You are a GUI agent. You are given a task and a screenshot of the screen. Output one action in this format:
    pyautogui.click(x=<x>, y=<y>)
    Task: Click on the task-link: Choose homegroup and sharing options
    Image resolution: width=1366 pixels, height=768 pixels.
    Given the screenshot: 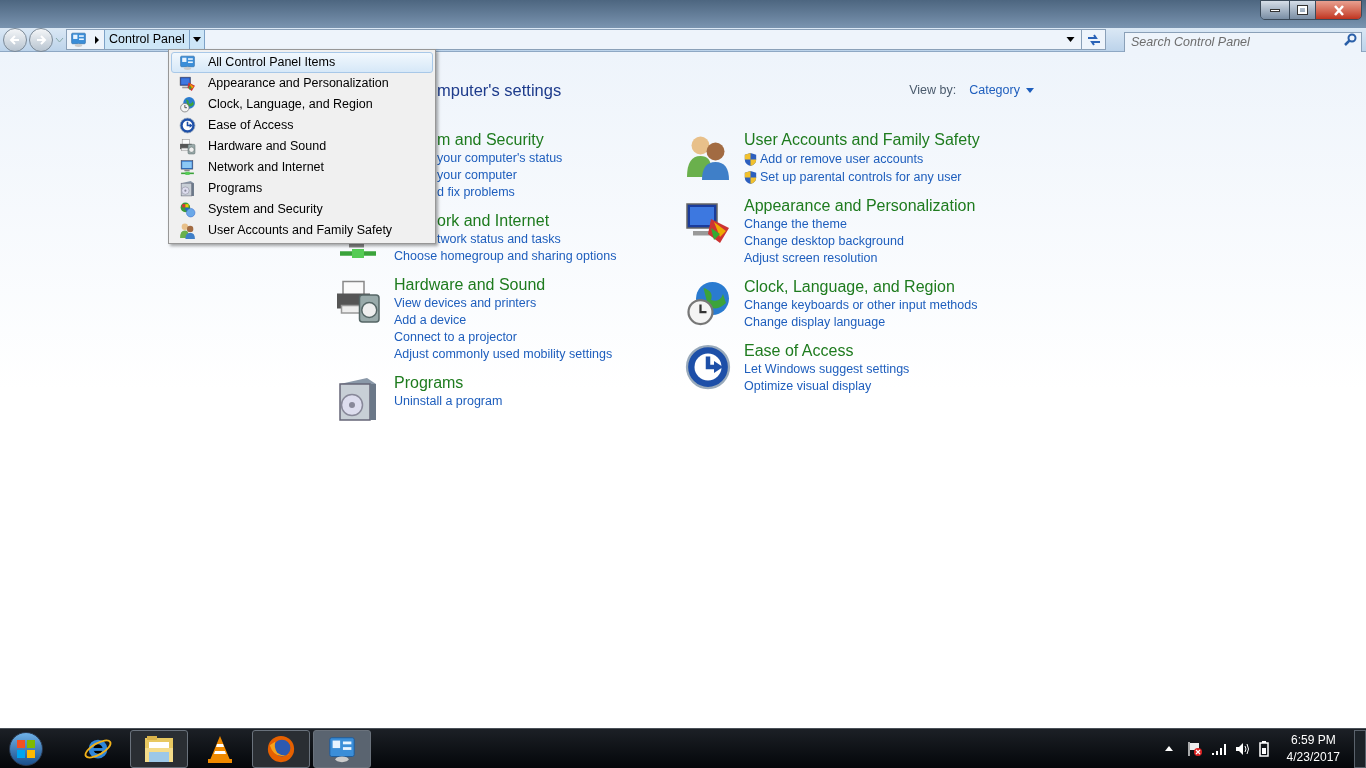 What is the action you would take?
    pyautogui.click(x=505, y=256)
    